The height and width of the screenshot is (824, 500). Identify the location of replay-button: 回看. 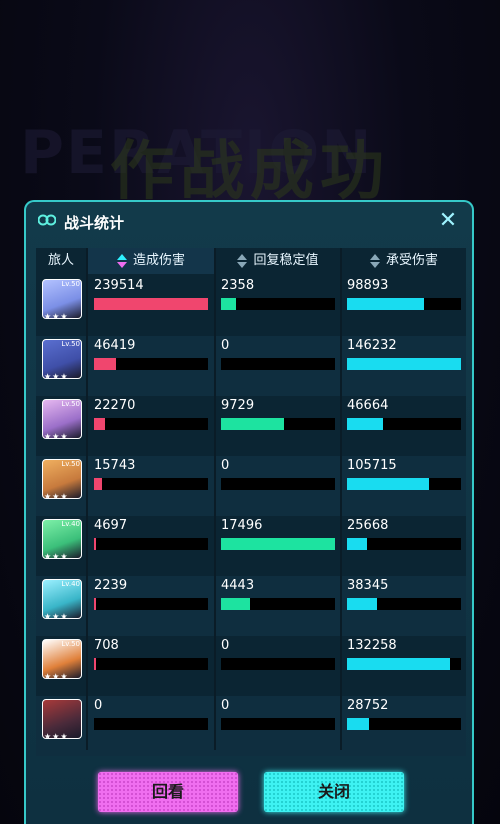
(168, 792).